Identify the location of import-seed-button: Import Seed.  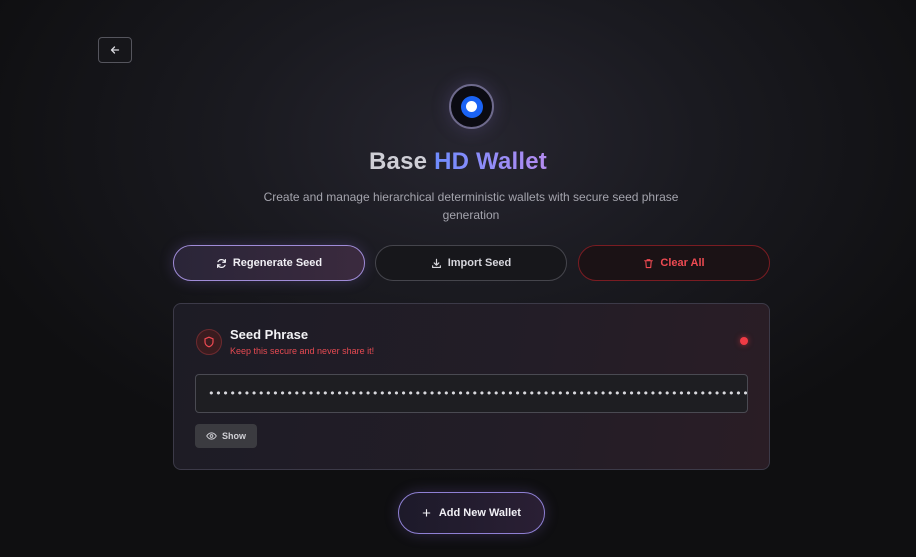
(471, 263).